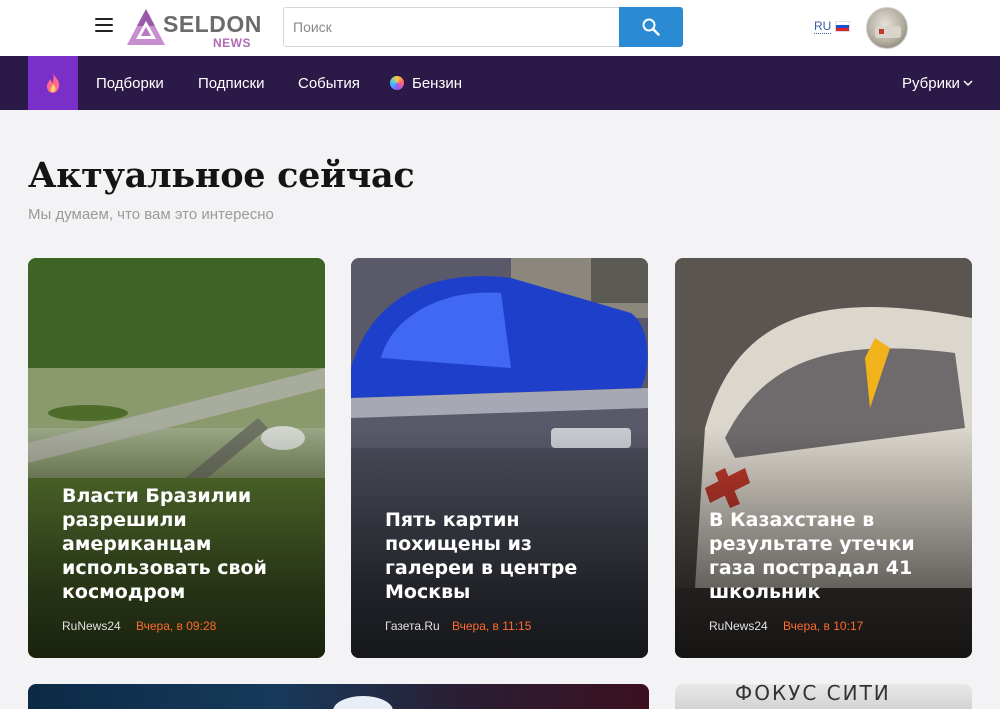 The image size is (1000, 709). I want to click on card-time: Вчера, в 11:15, so click(492, 626).